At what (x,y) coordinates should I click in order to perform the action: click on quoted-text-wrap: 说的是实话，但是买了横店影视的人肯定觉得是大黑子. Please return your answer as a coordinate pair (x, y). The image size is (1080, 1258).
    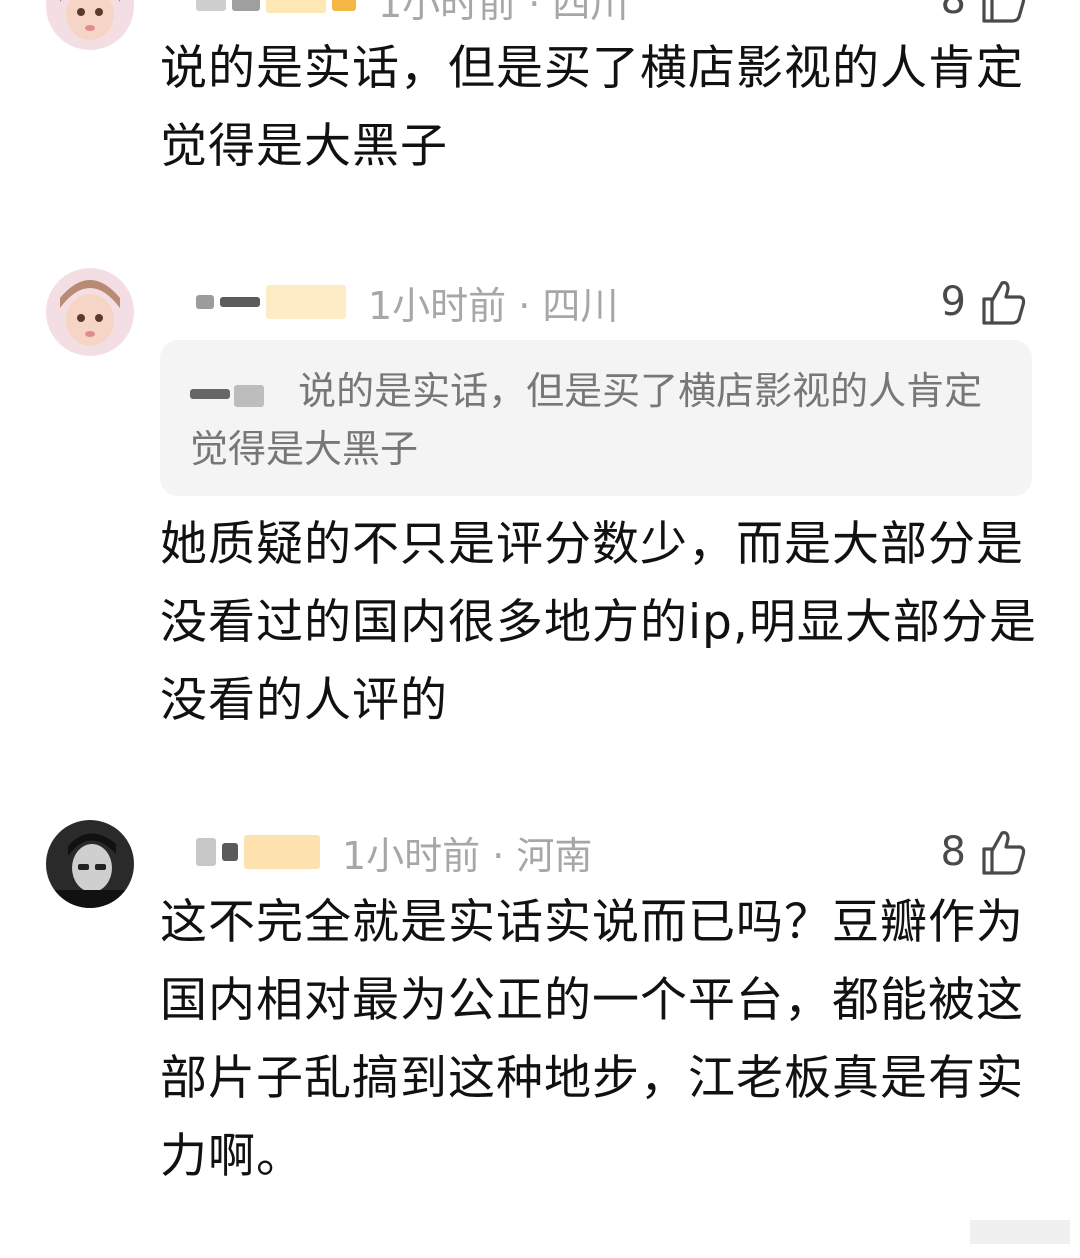
    Looking at the image, I should click on (600, 420).